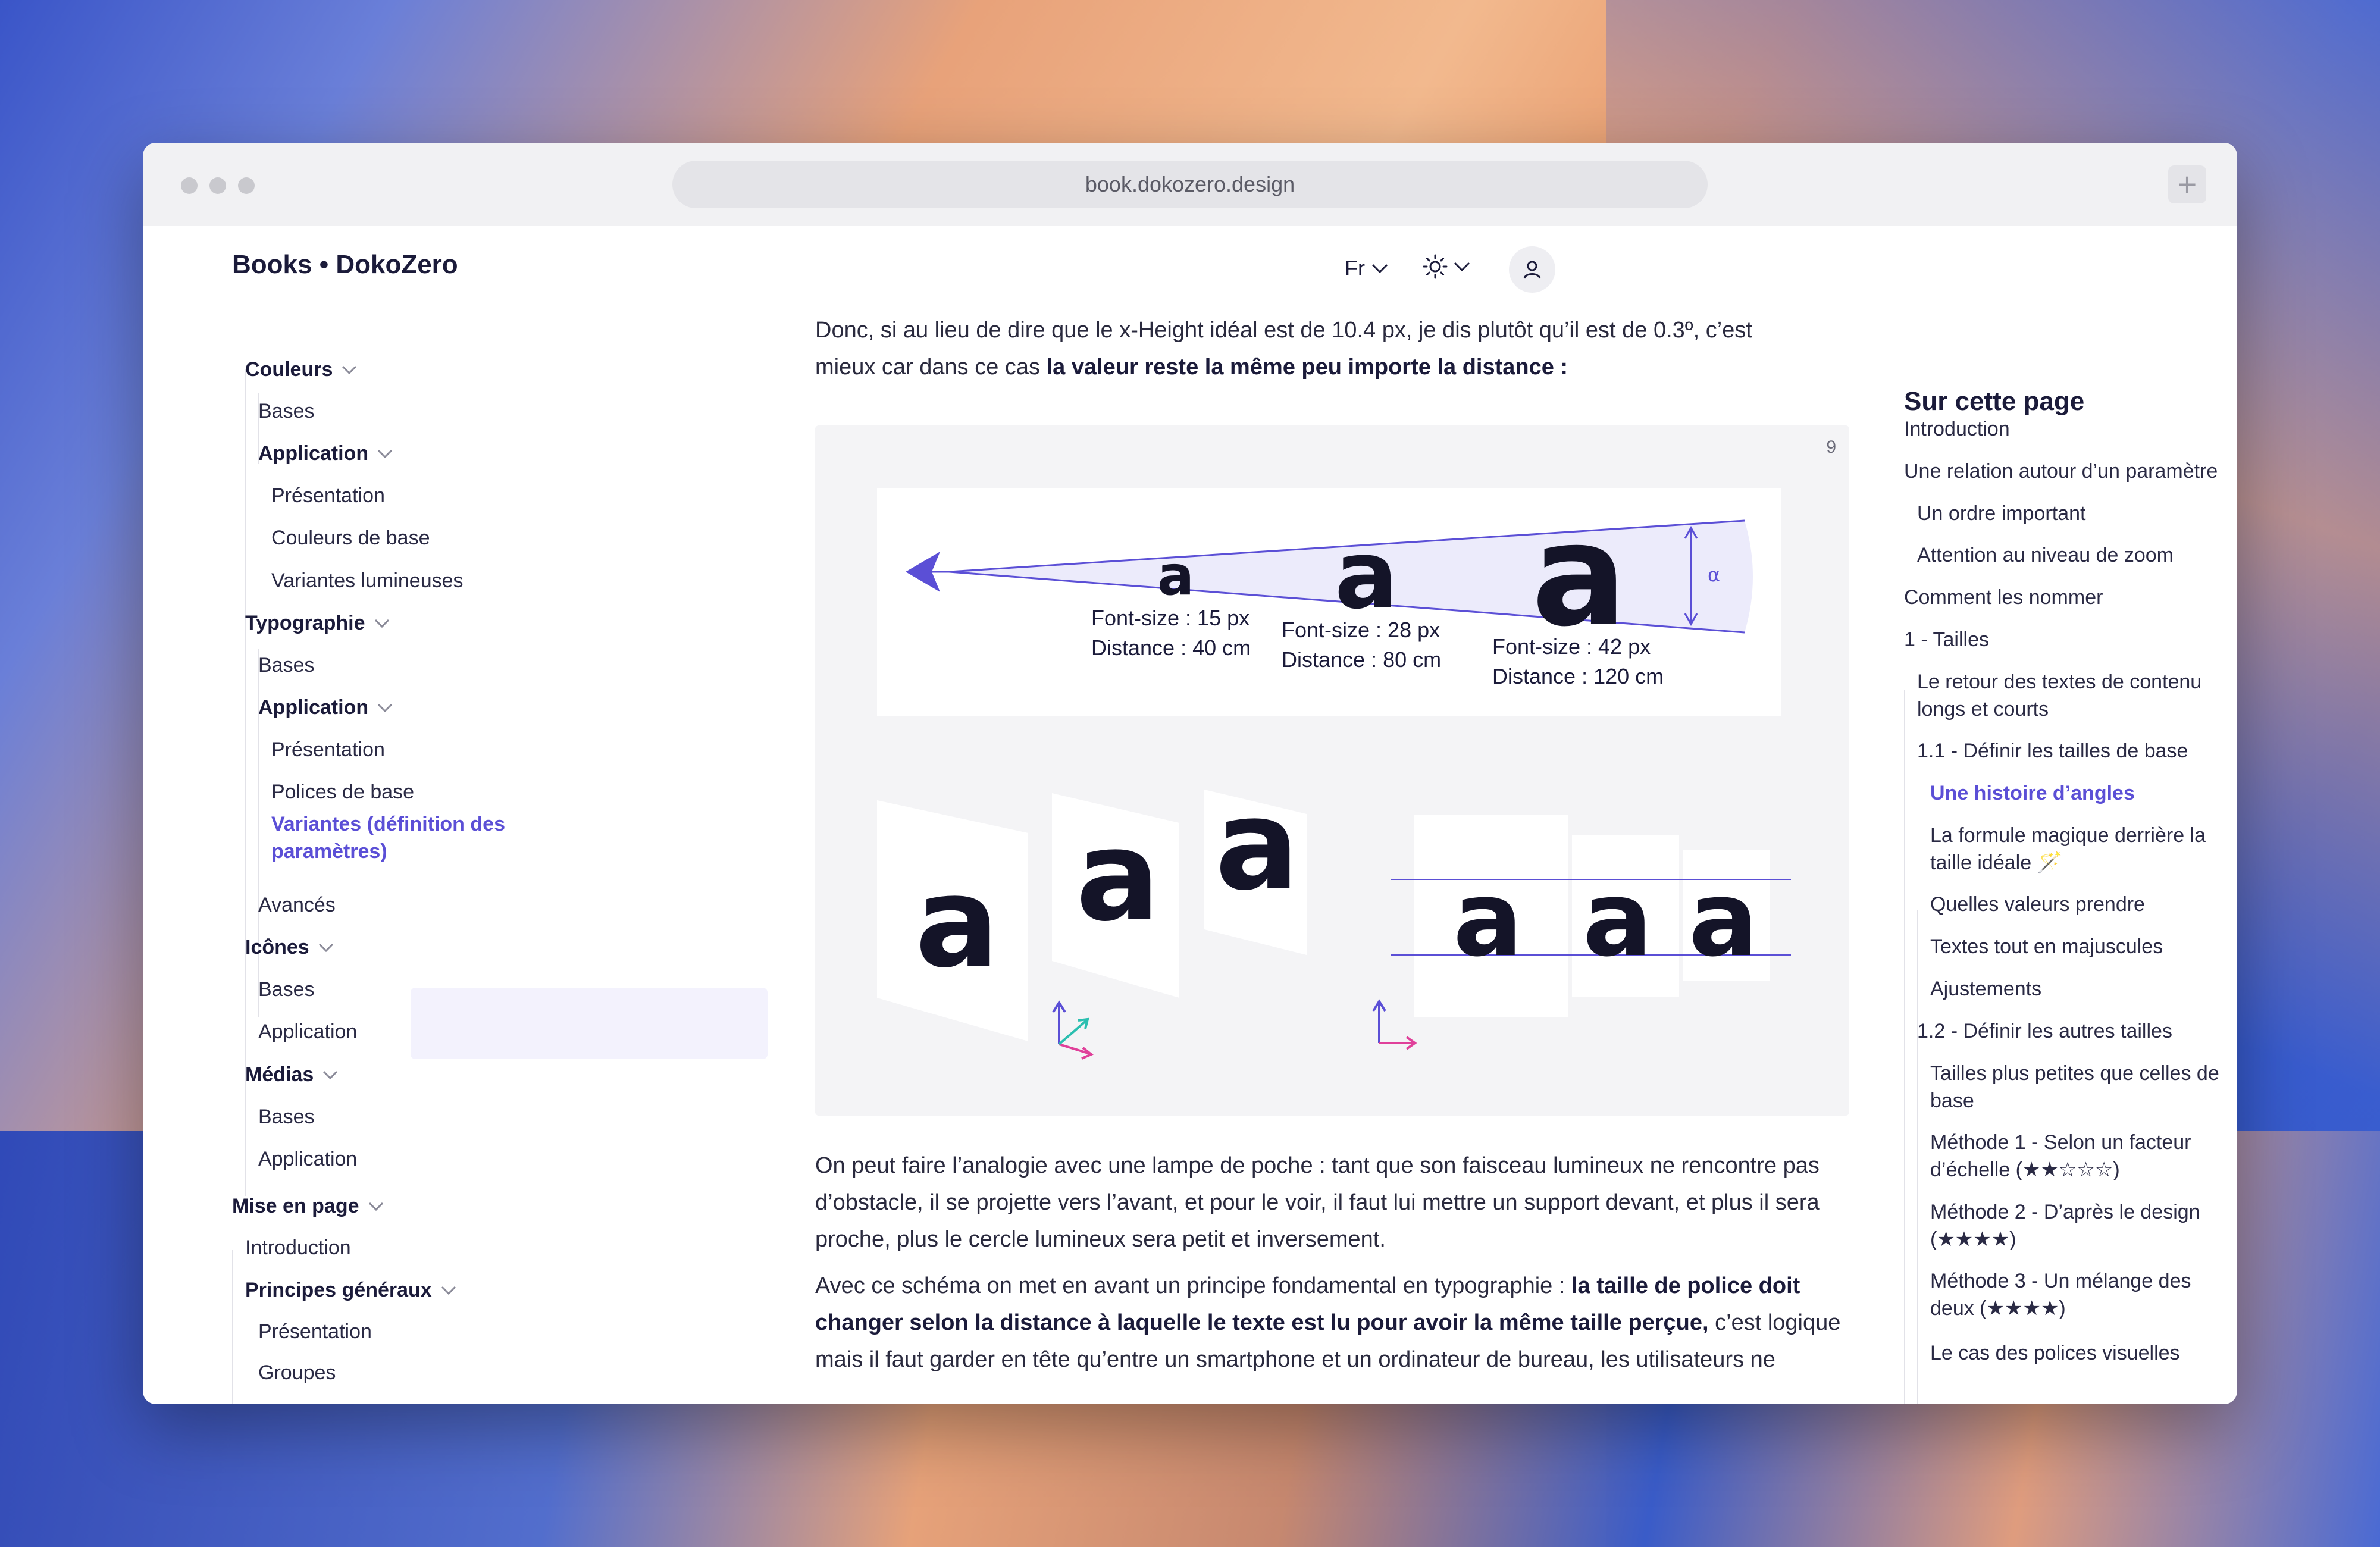 The image size is (2380, 1547). Describe the element at coordinates (1831, 447) in the screenshot. I see `figure-number: 9` at that location.